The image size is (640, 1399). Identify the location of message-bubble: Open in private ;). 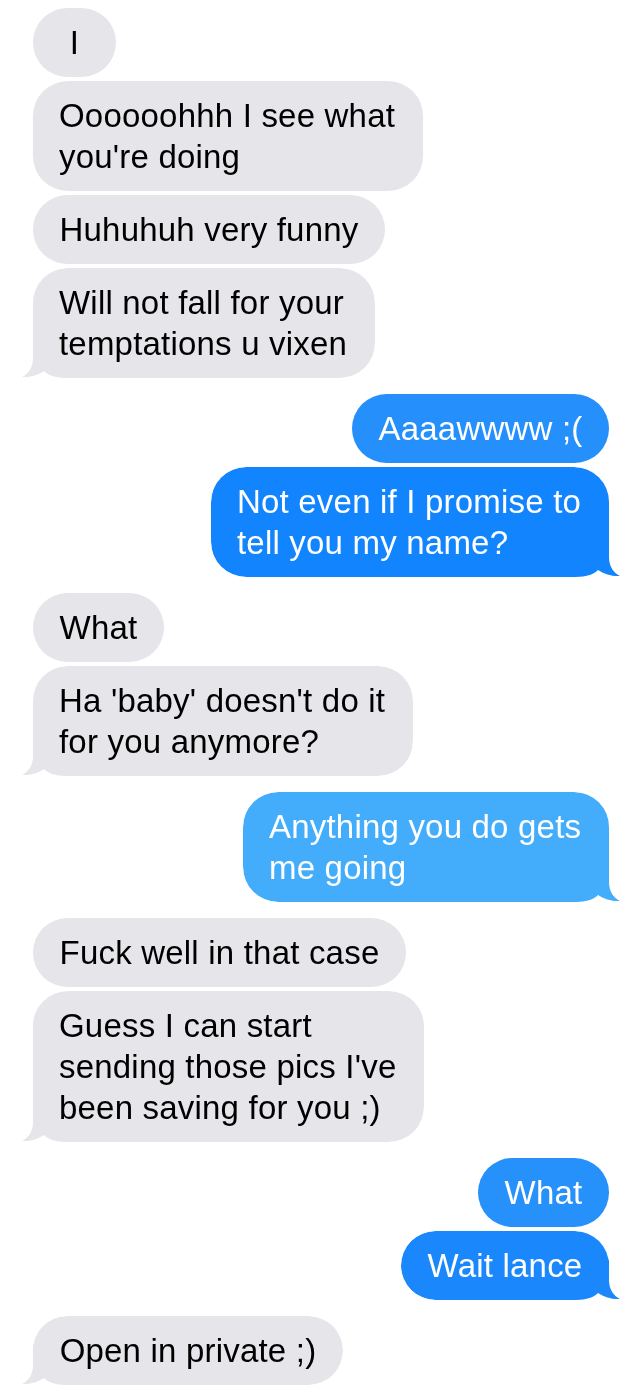
(182, 1350).